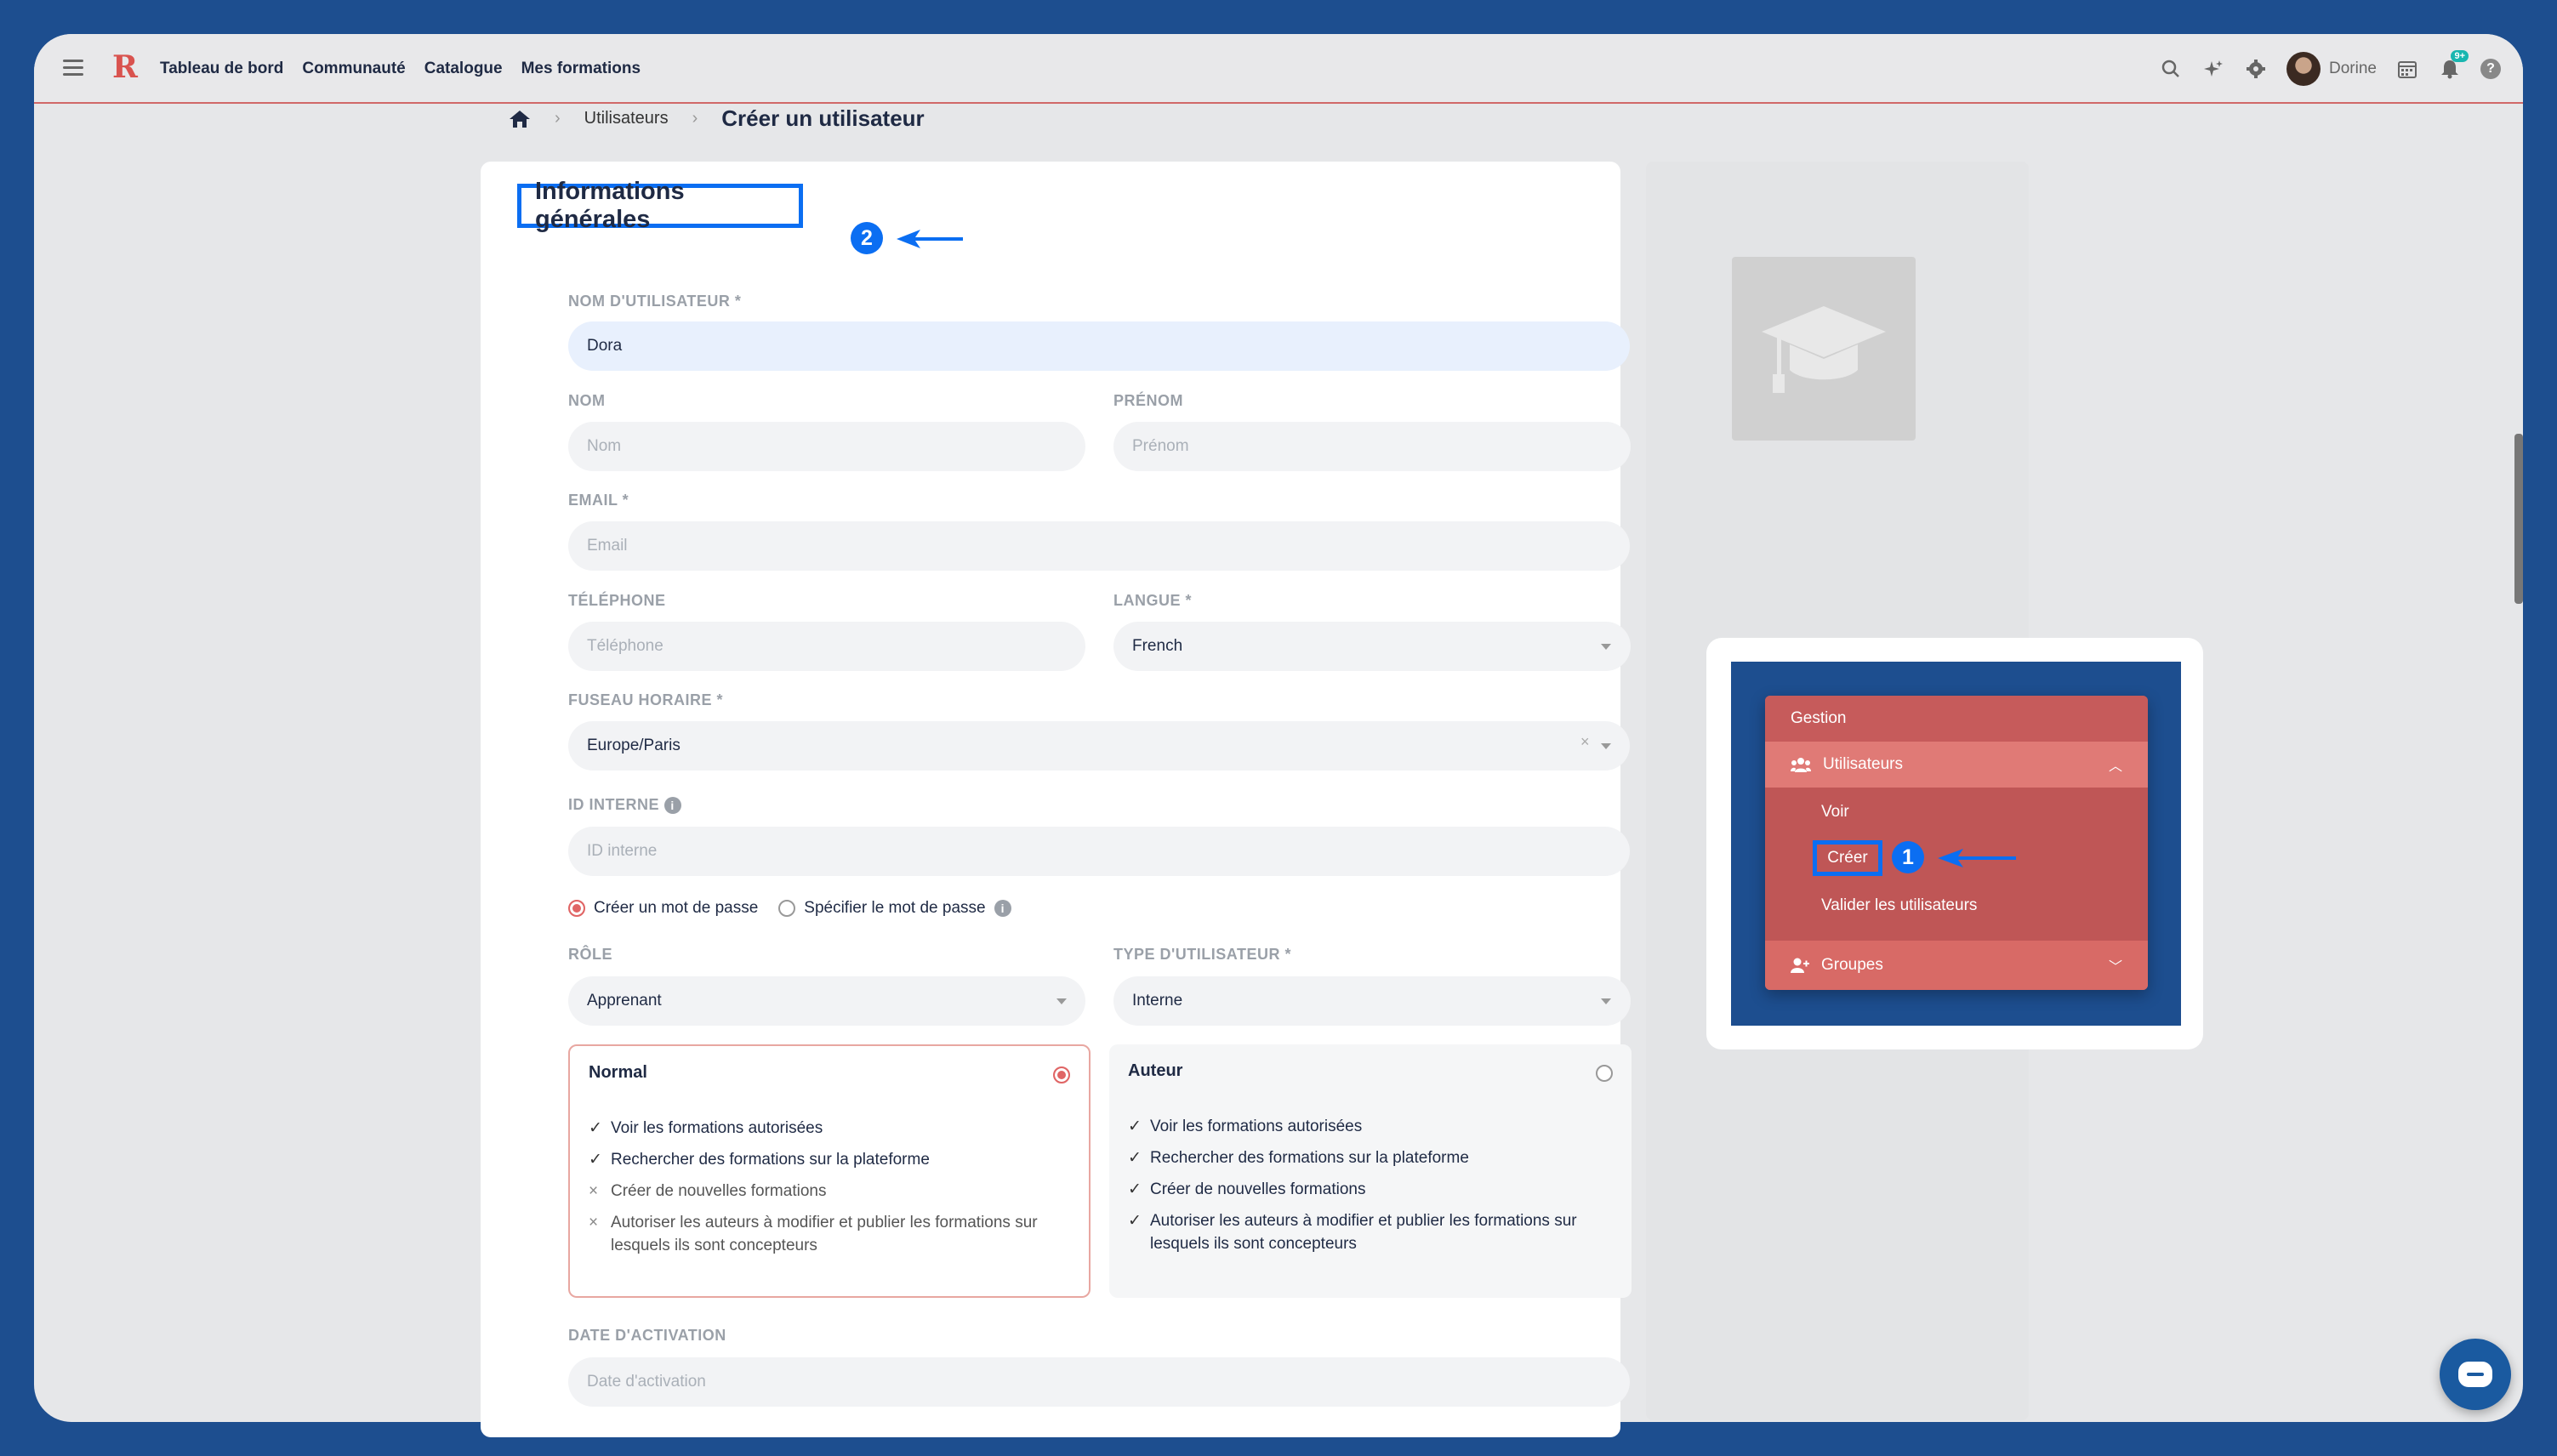  Describe the element at coordinates (2115, 764) in the screenshot. I see `chevron-up-icon: ︿` at that location.